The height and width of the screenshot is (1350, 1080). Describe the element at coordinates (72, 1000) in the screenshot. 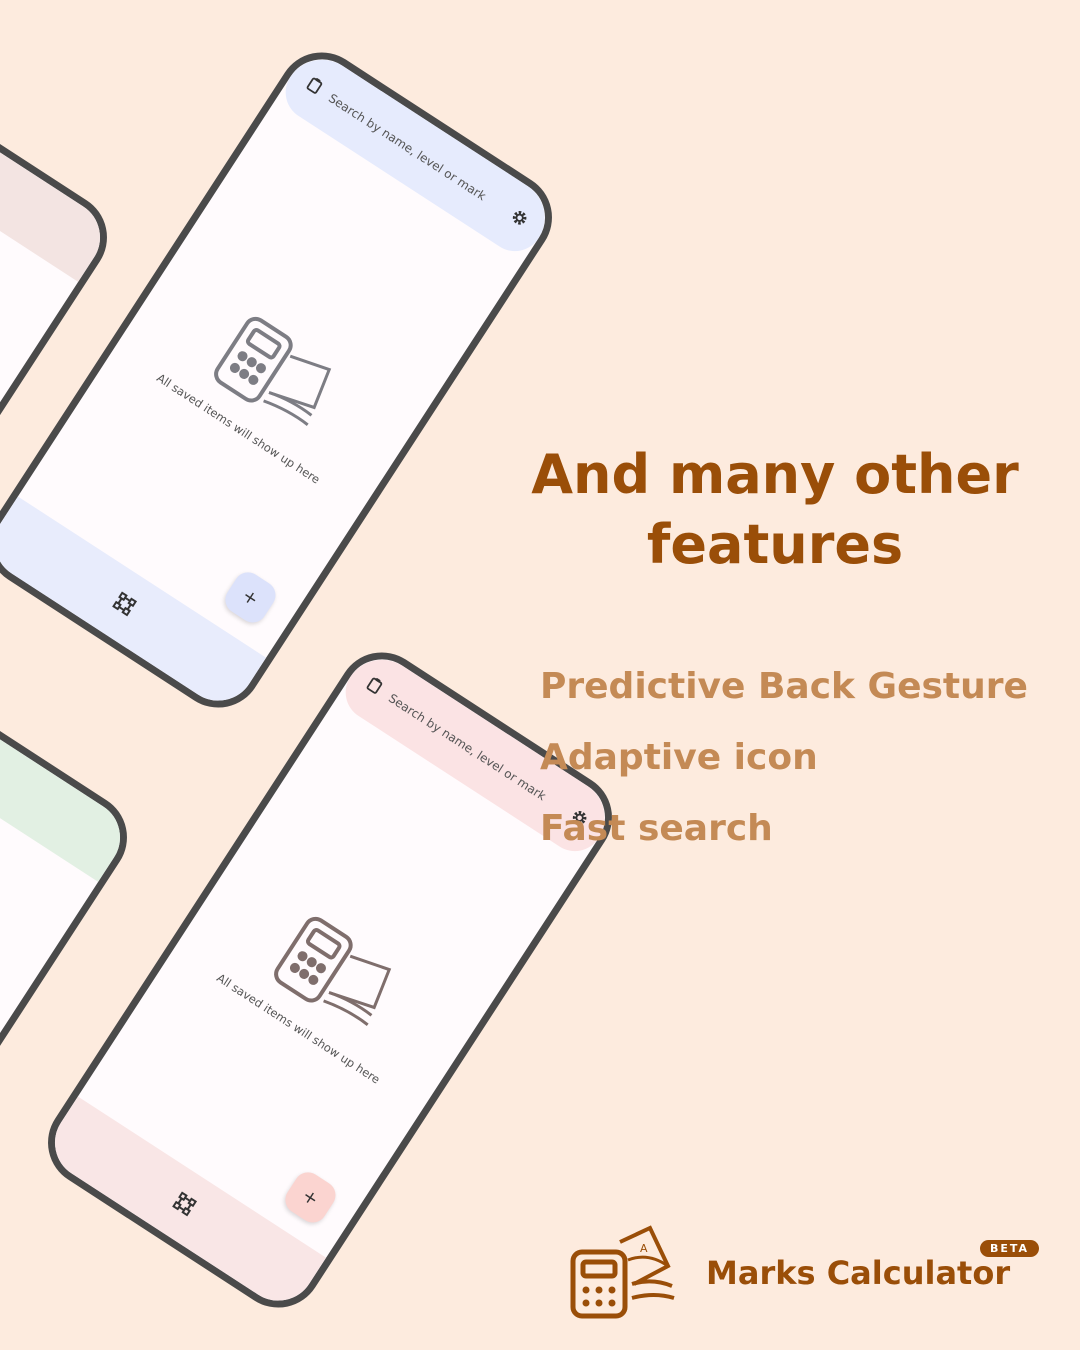

I see `partial-phone-bottom` at that location.